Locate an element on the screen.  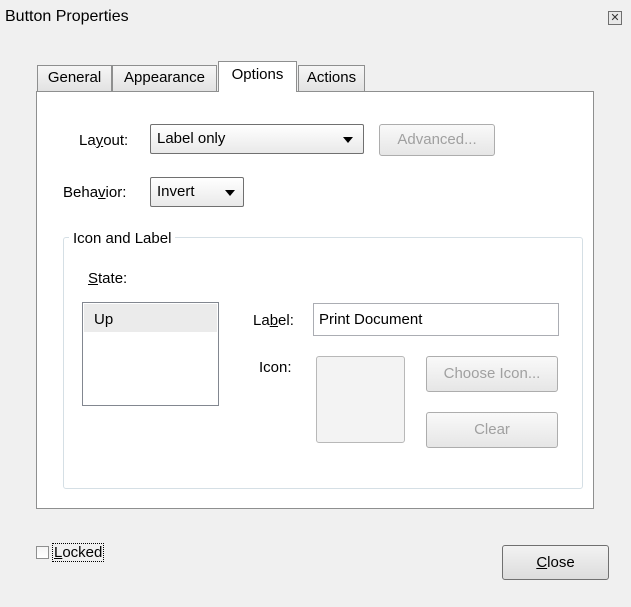
layout-label: Layout: is located at coordinates (104, 140).